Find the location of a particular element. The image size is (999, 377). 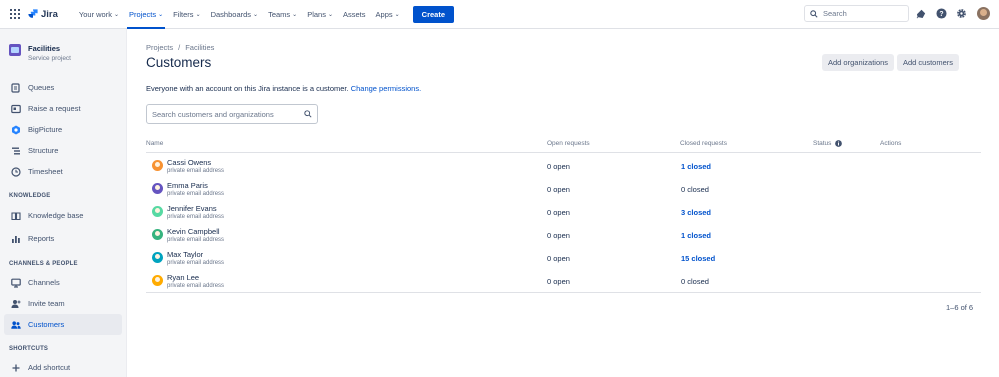

sidebar-item-structure: Structure is located at coordinates (63, 150).